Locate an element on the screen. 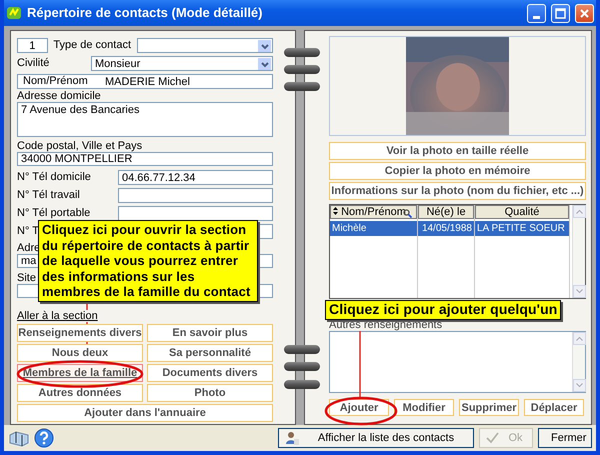  action-button: Déplacer is located at coordinates (554, 407).